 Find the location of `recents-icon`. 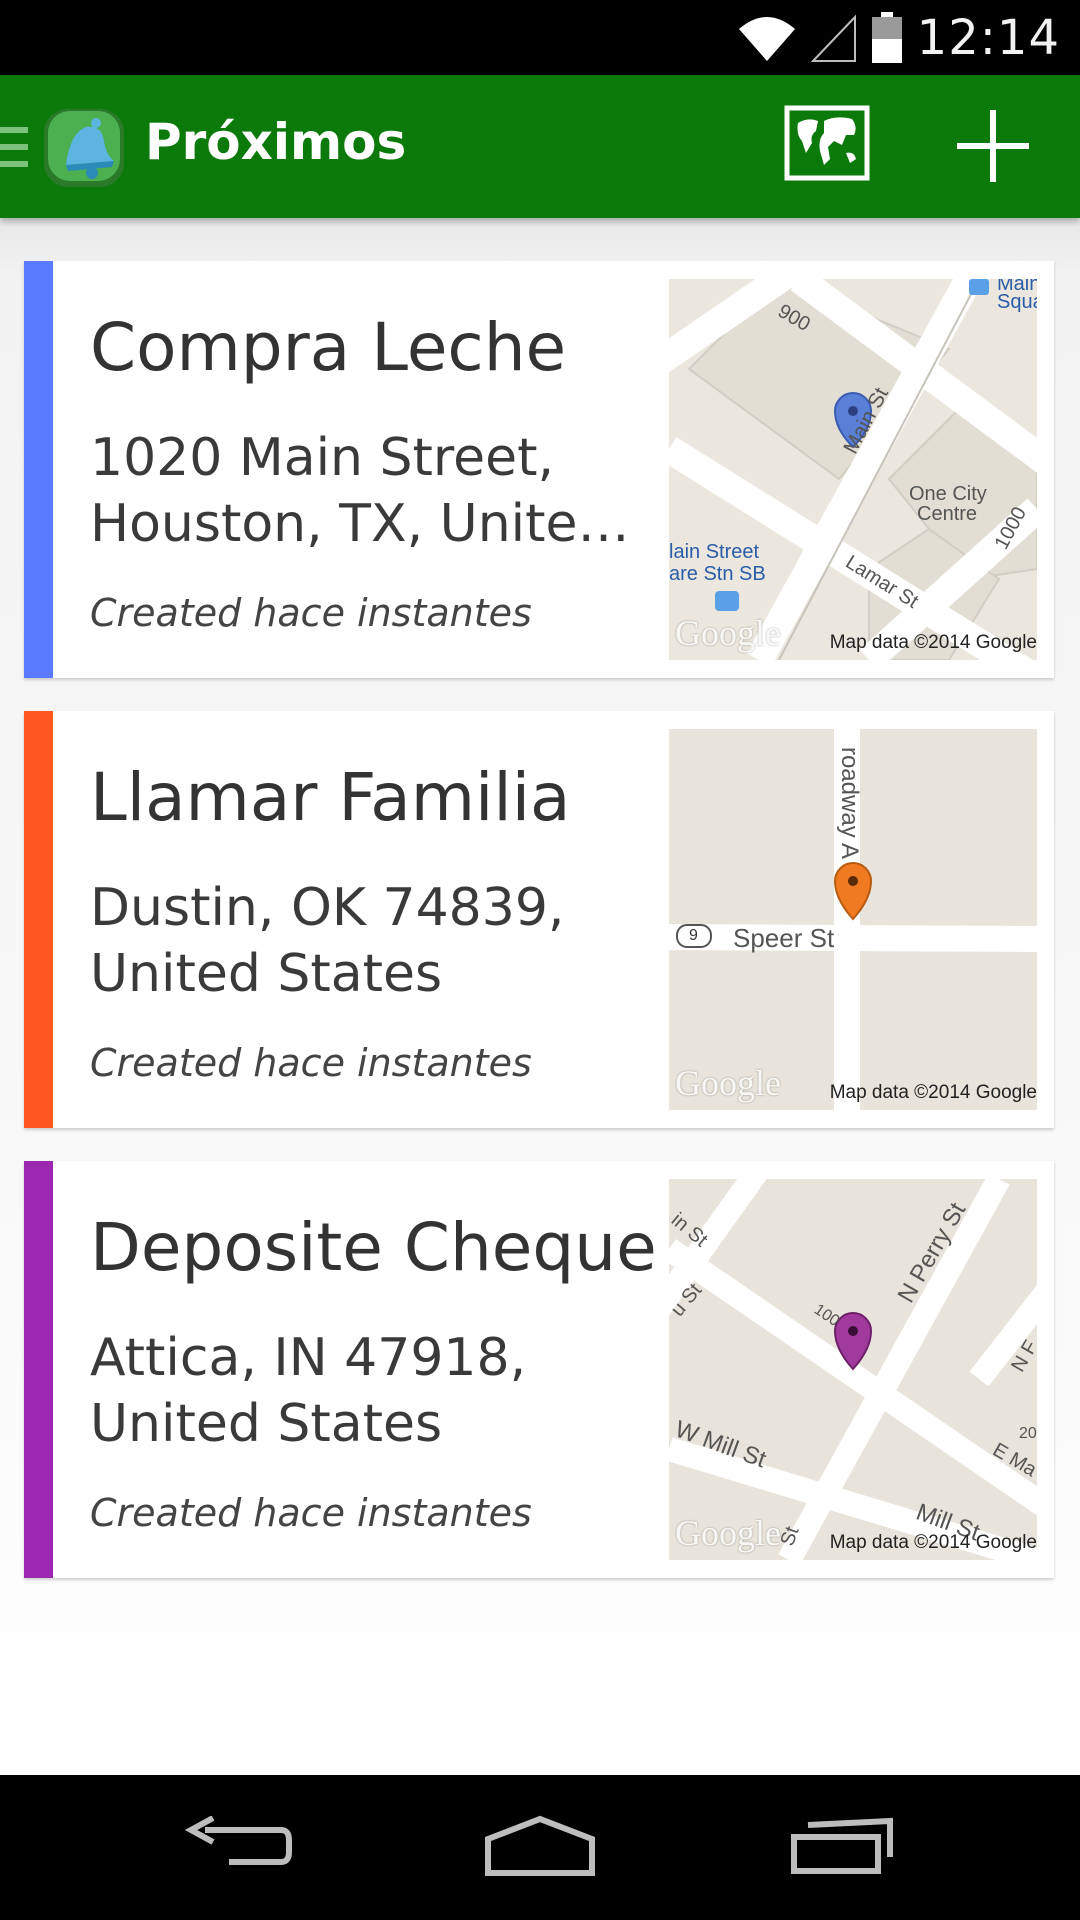

recents-icon is located at coordinates (842, 1848).